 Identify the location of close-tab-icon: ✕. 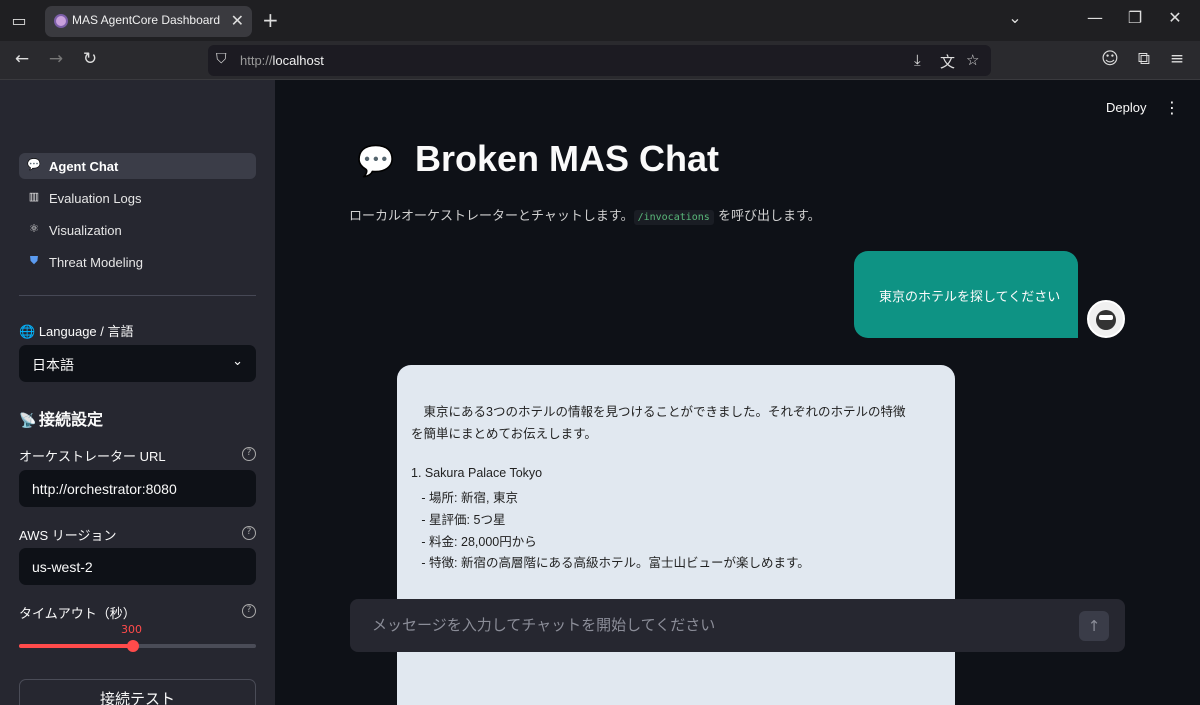
(237, 20).